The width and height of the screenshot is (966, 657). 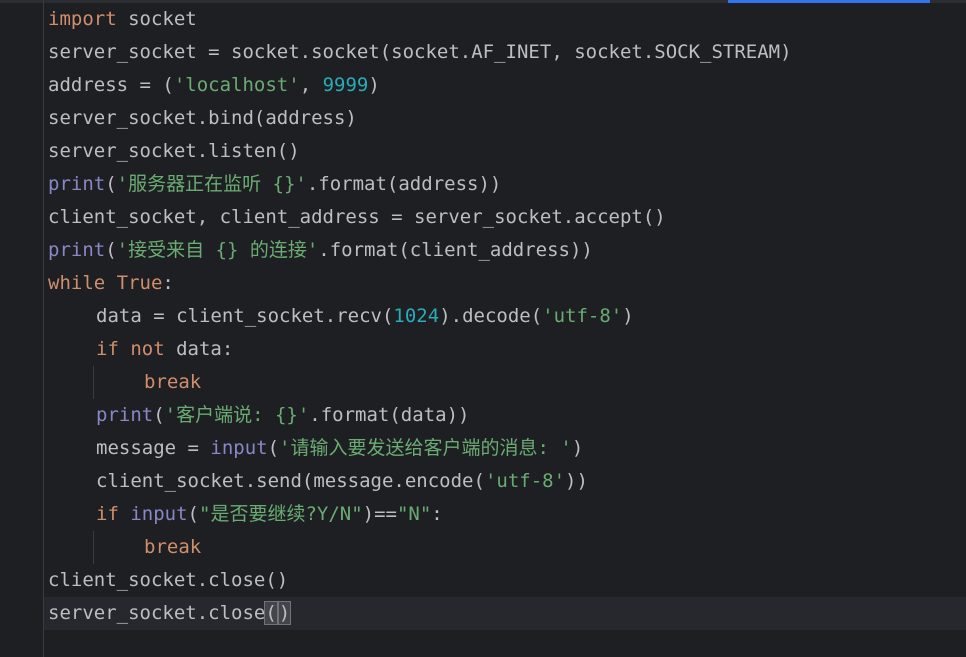 I want to click on keyword-token: not, so click(x=147, y=349).